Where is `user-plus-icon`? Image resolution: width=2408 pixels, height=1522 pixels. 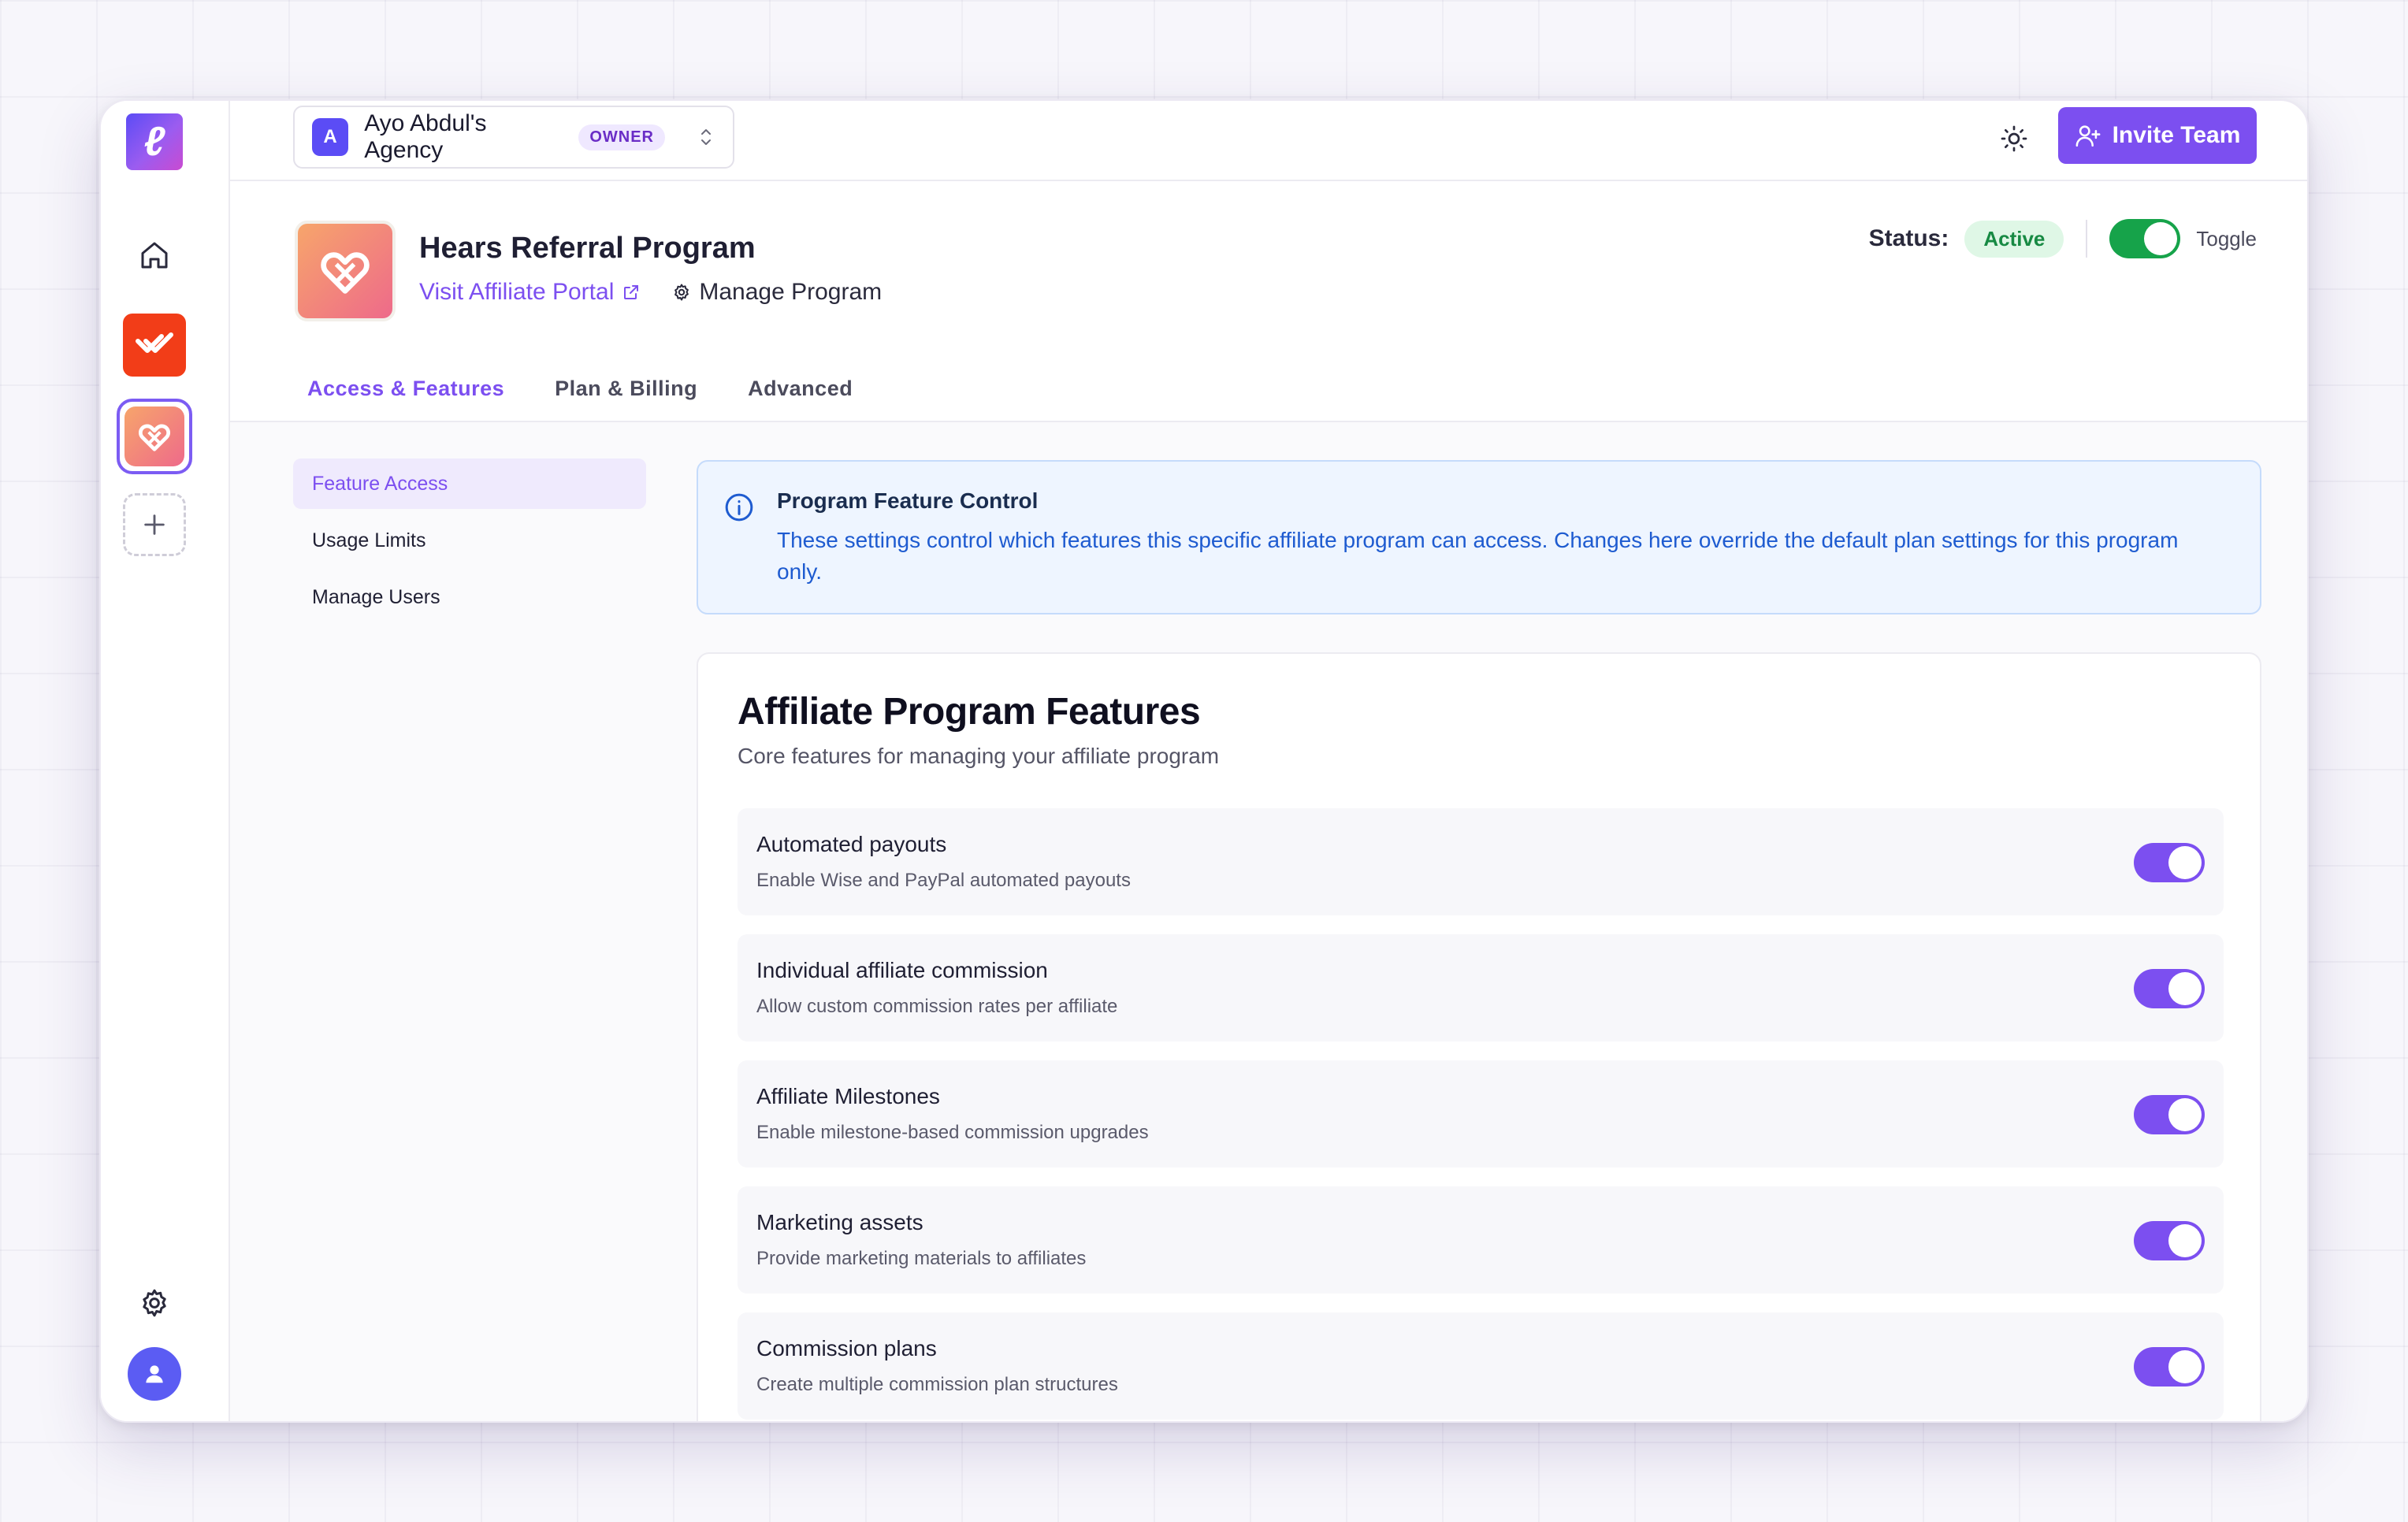
user-plus-icon is located at coordinates (2088, 136).